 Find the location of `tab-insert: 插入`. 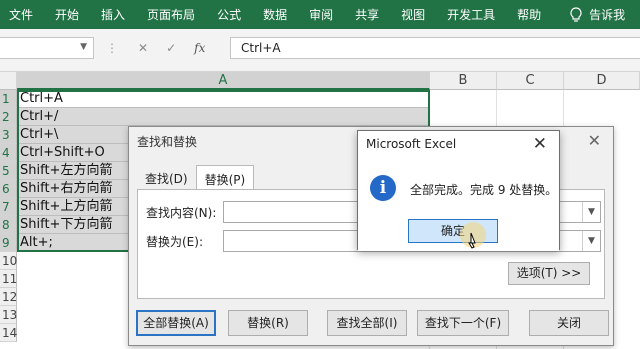

tab-insert: 插入 is located at coordinates (113, 14).